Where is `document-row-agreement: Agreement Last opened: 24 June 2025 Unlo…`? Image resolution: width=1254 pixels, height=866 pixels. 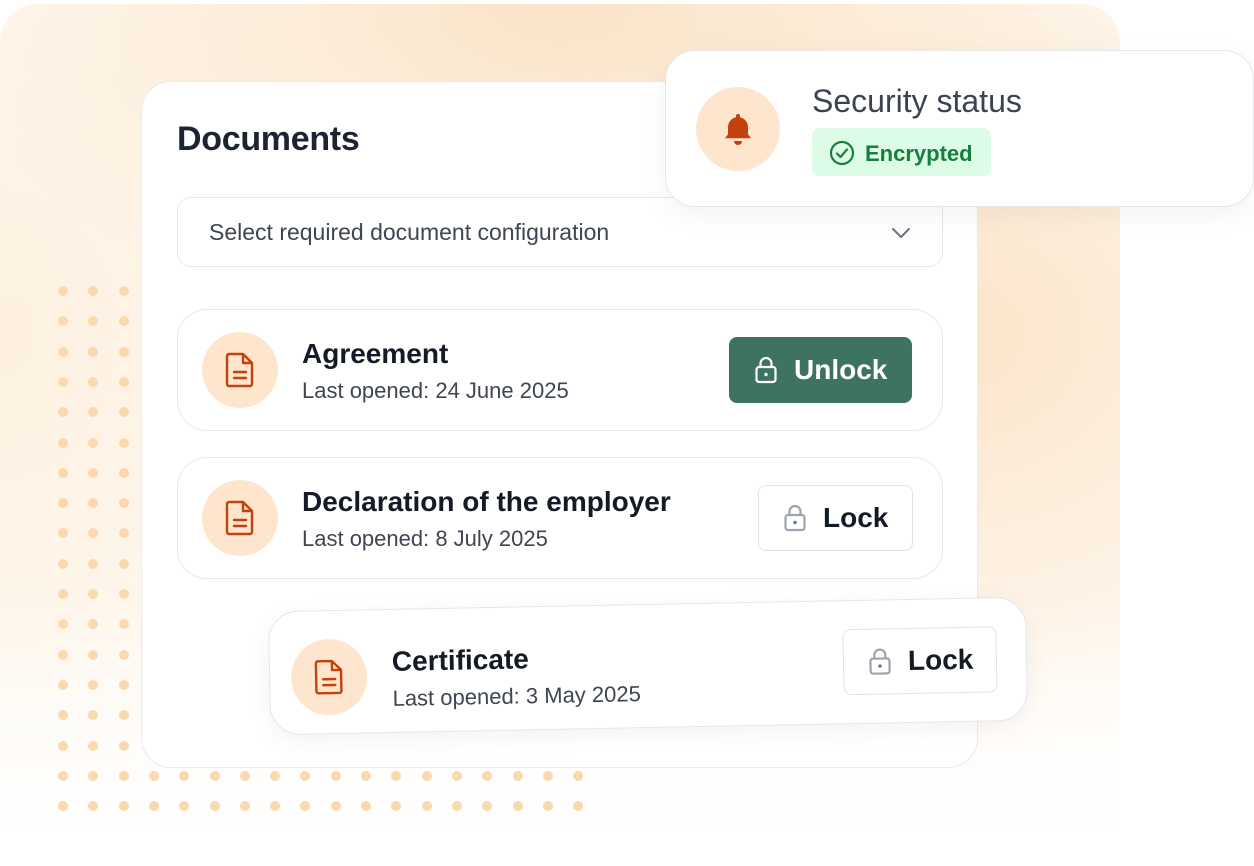 document-row-agreement: Agreement Last opened: 24 June 2025 Unlo… is located at coordinates (560, 370).